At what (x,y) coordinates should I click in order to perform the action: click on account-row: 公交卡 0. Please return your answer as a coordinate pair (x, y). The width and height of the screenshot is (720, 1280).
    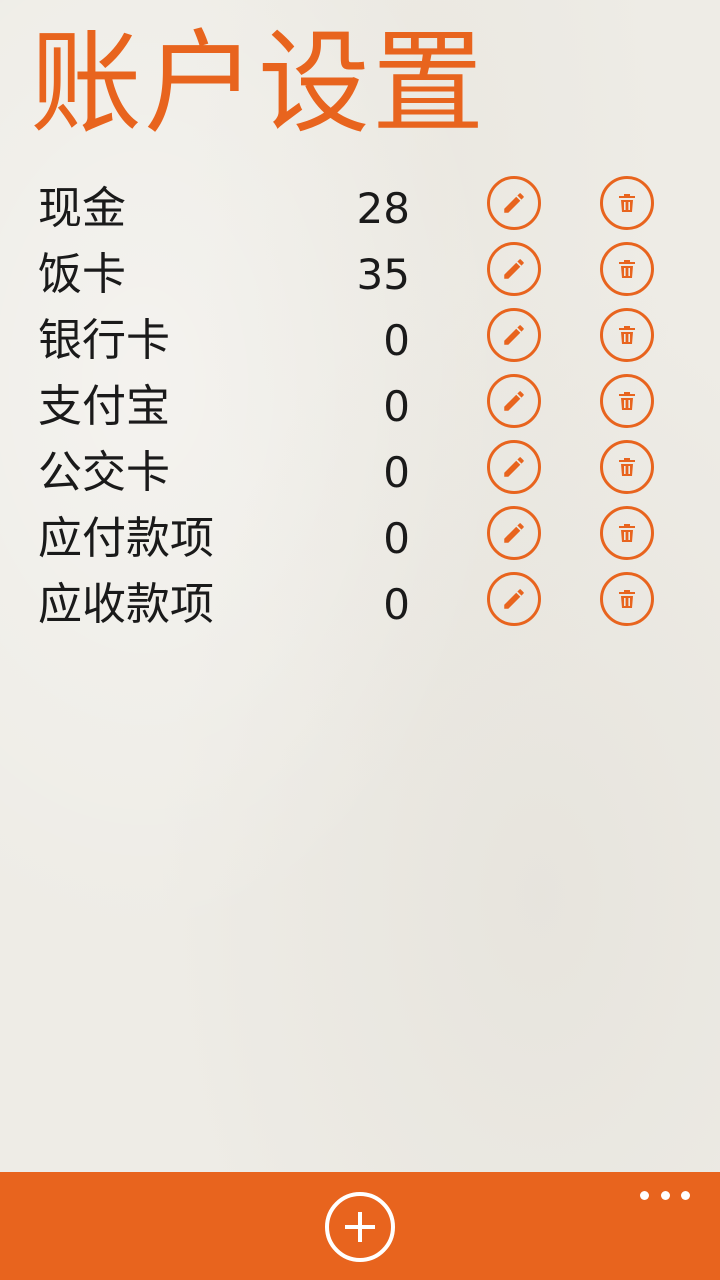
    Looking at the image, I should click on (360, 473).